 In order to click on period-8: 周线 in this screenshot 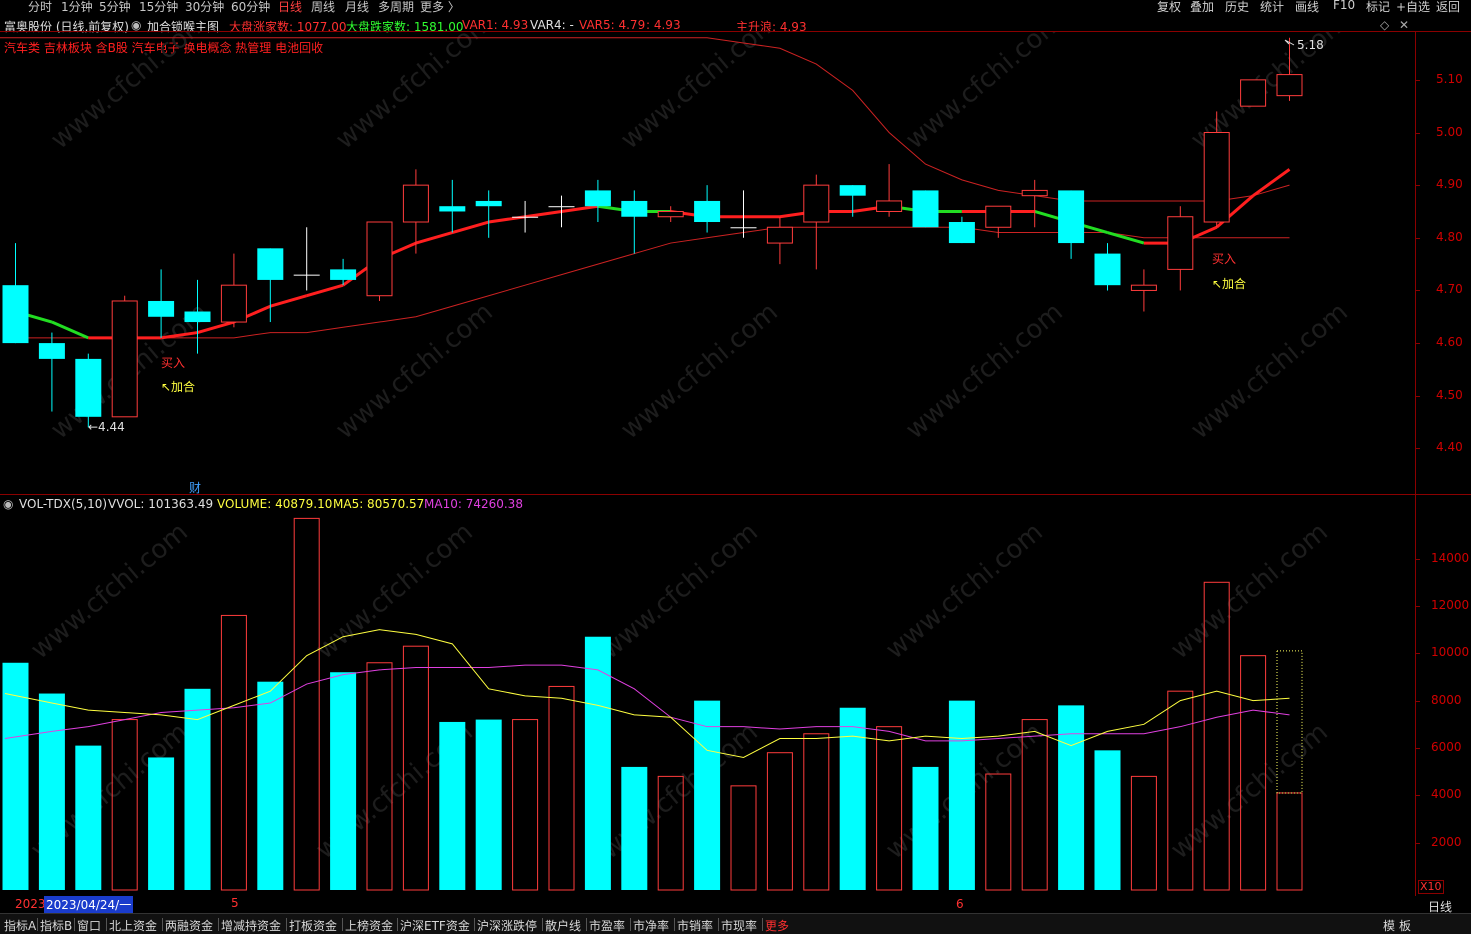, I will do `click(323, 7)`.